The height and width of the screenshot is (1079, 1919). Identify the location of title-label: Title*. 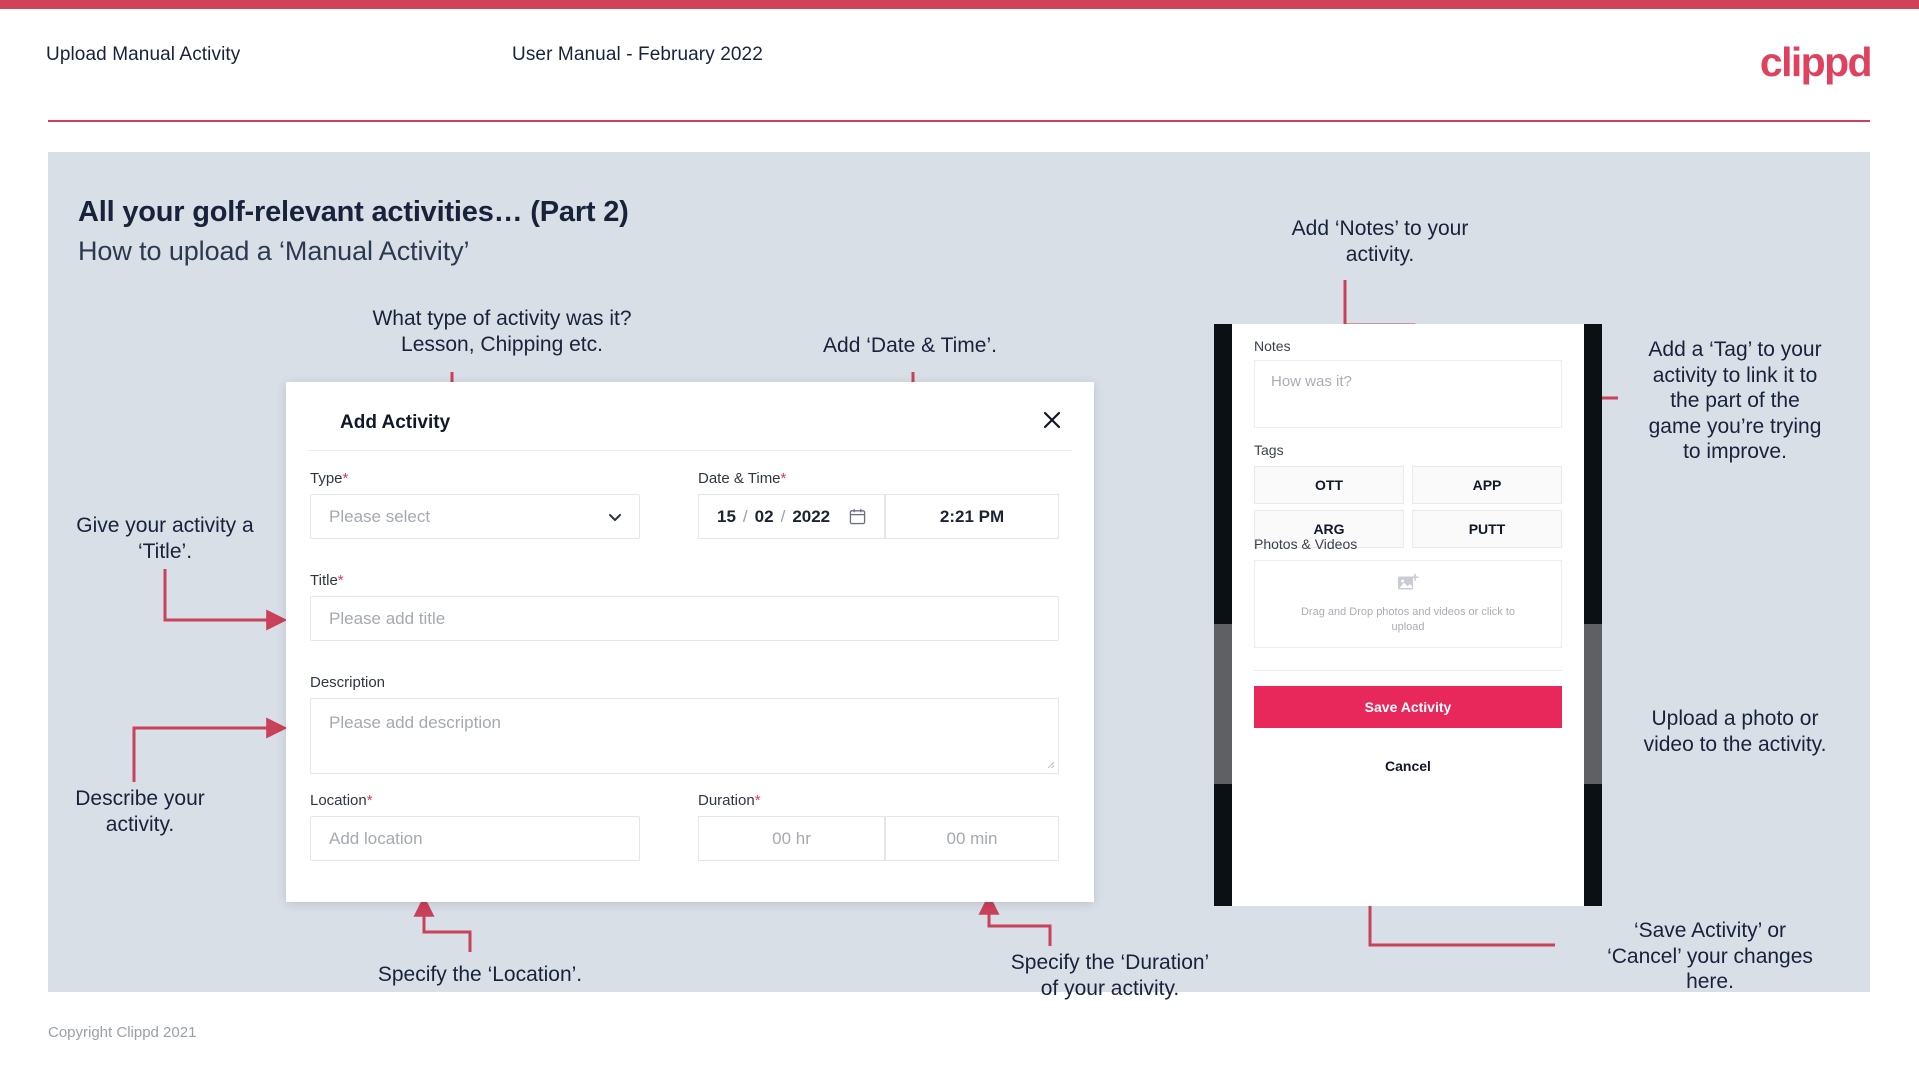
(327, 580).